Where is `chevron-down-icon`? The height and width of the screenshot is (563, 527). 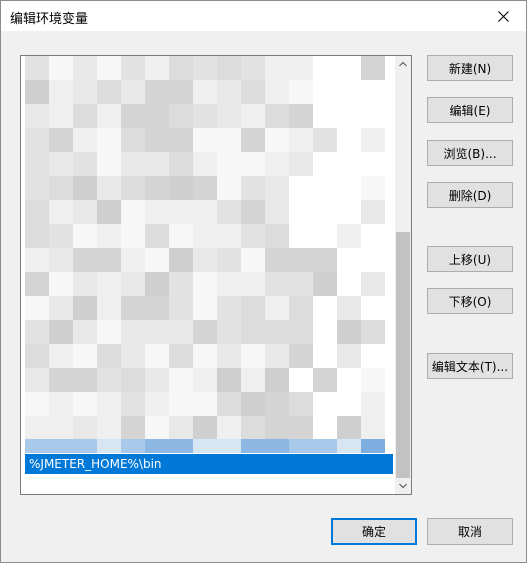
chevron-down-icon is located at coordinates (403, 486).